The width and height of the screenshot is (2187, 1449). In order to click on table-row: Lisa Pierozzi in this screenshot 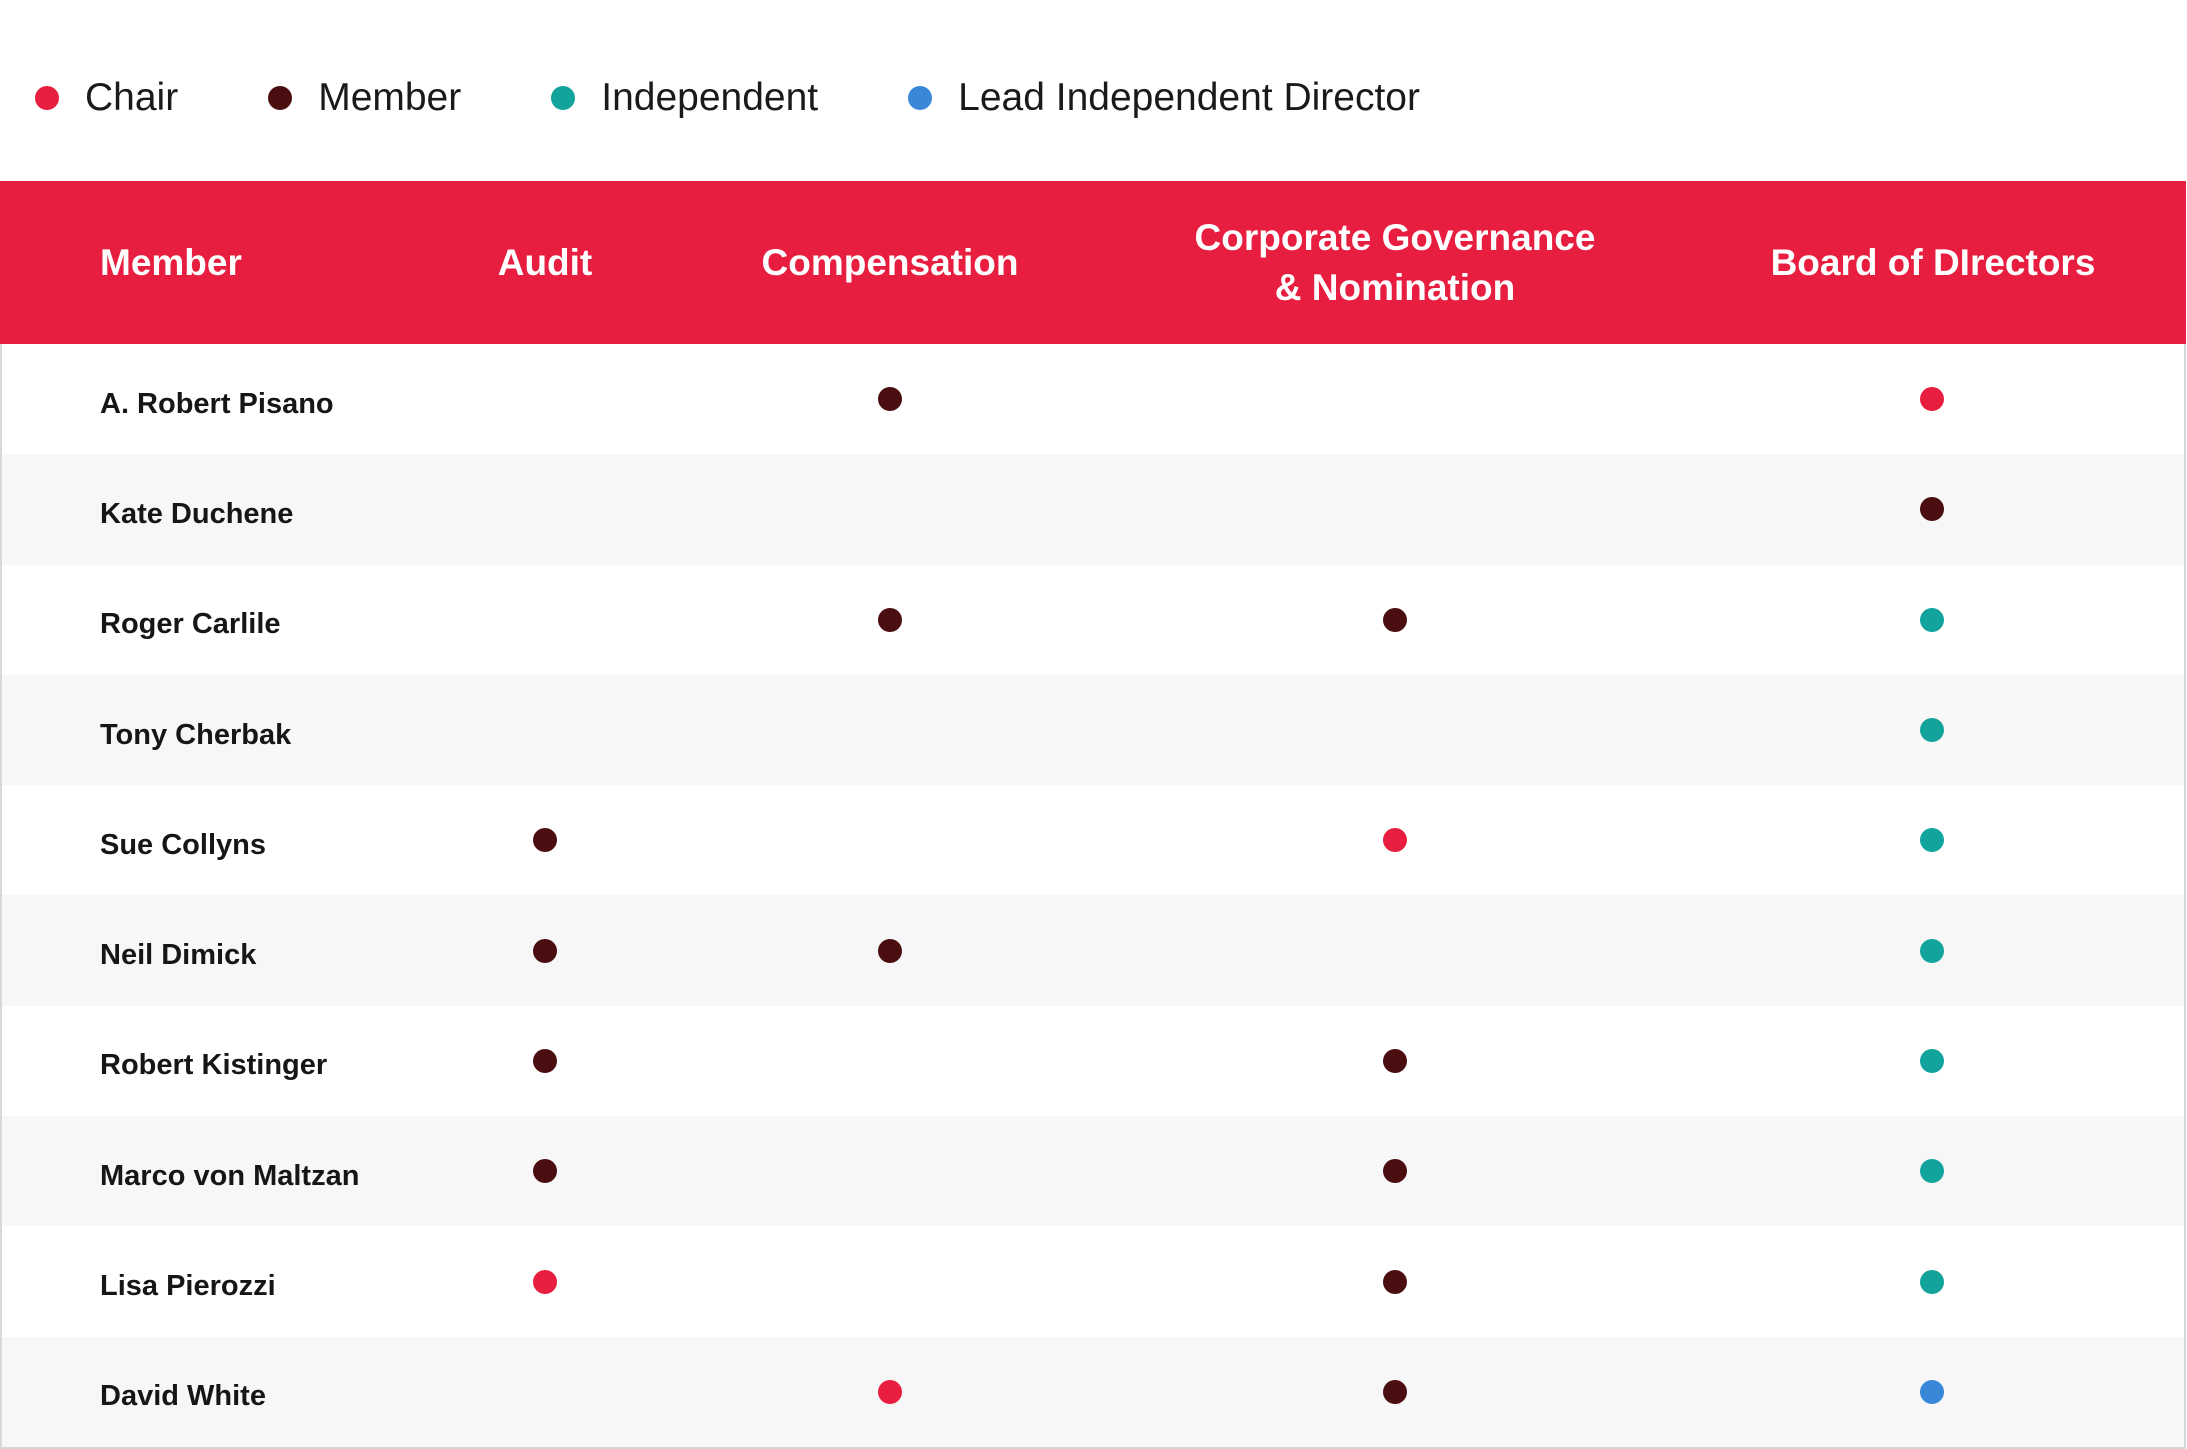, I will do `click(1093, 1281)`.